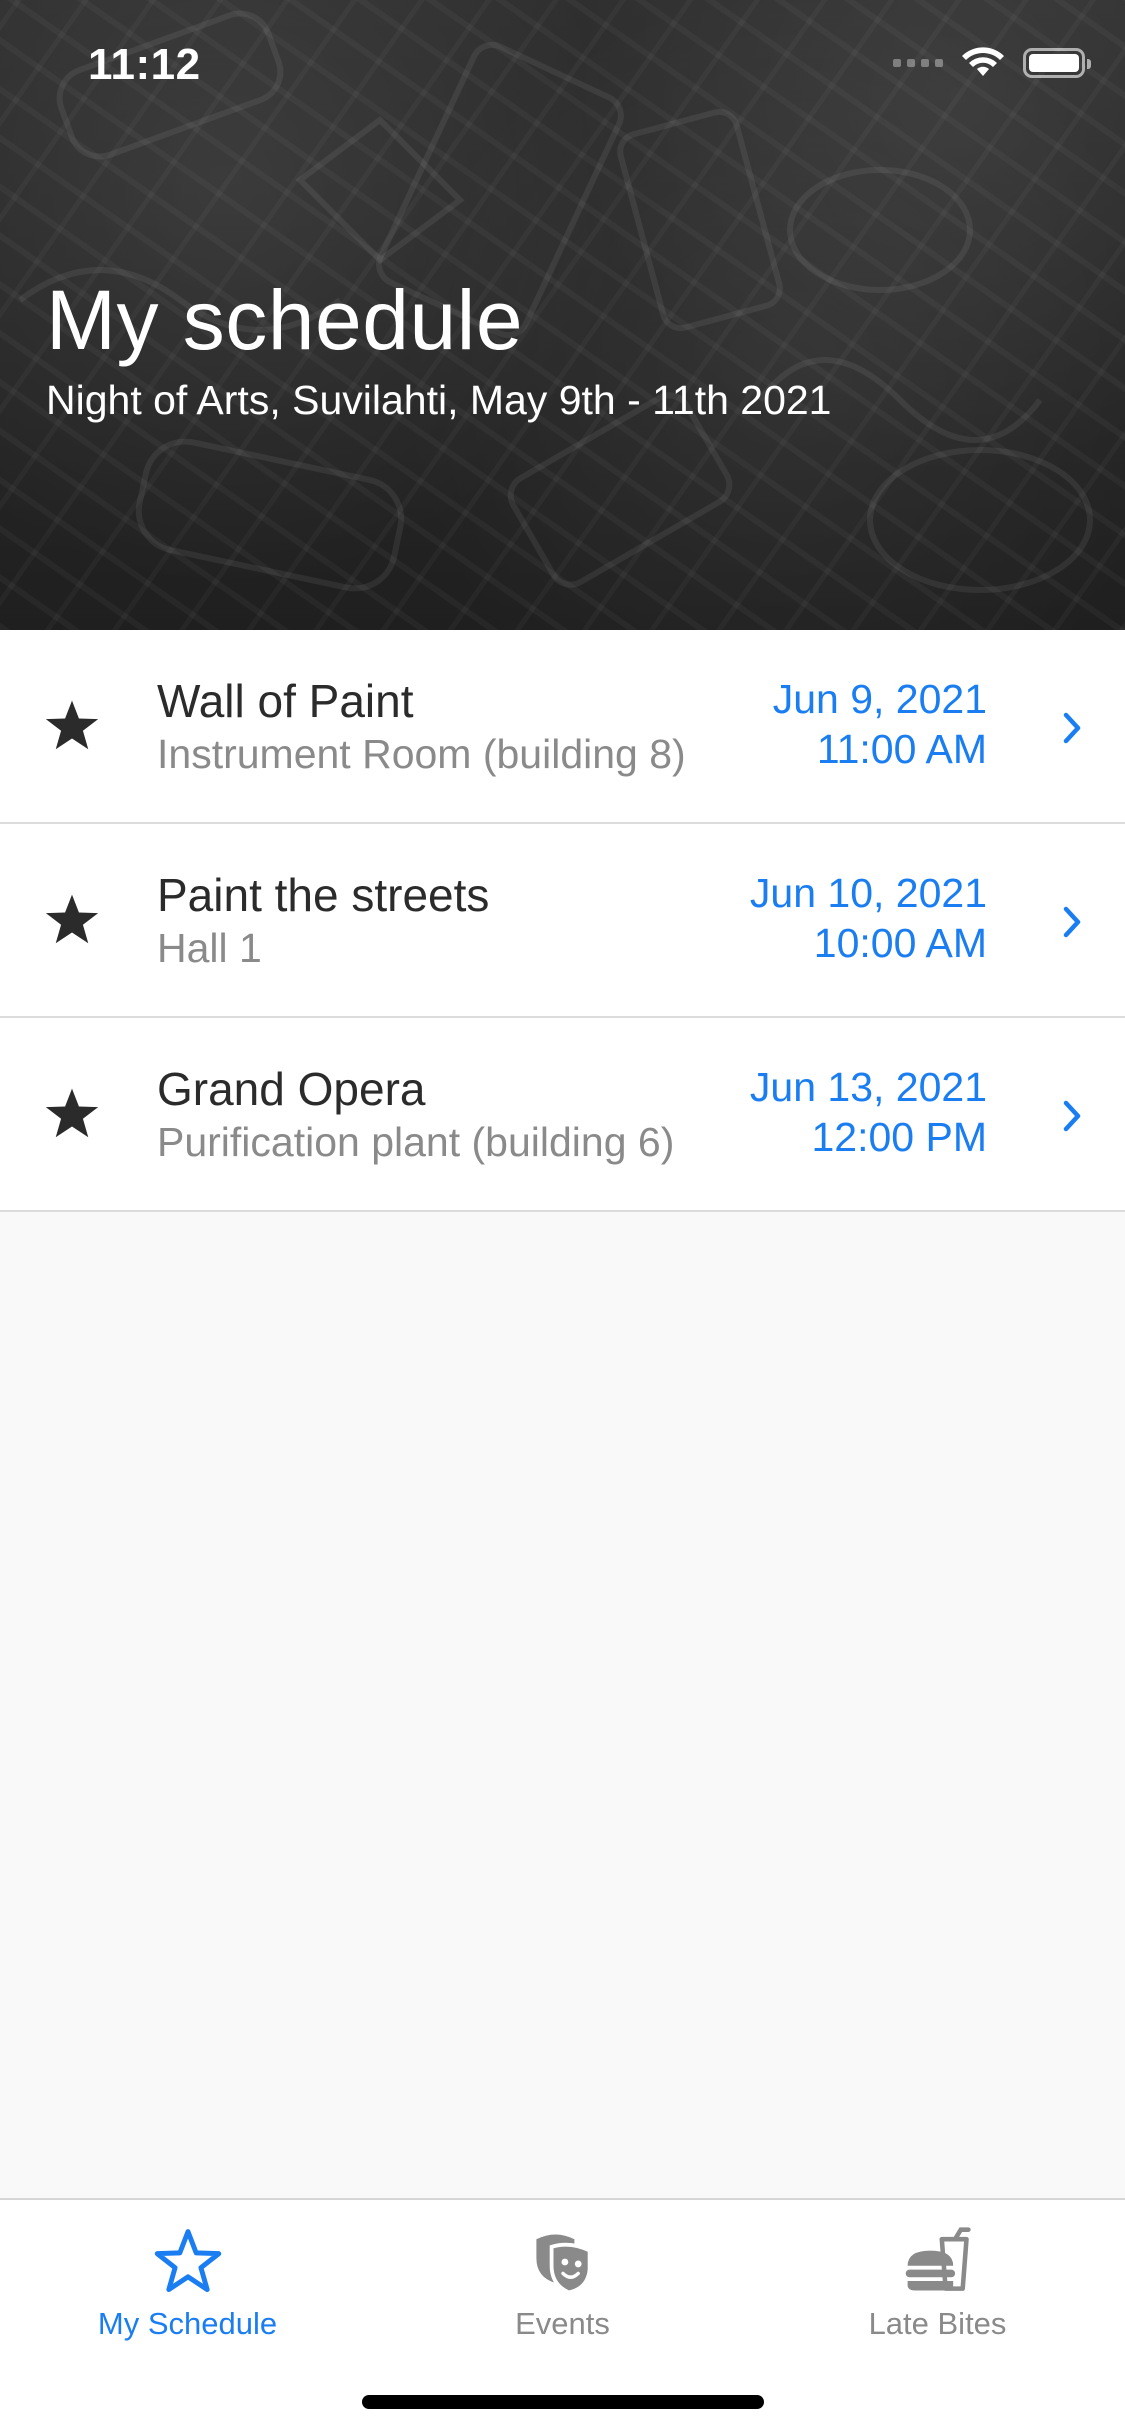  Describe the element at coordinates (918, 63) in the screenshot. I see `signal-icon` at that location.